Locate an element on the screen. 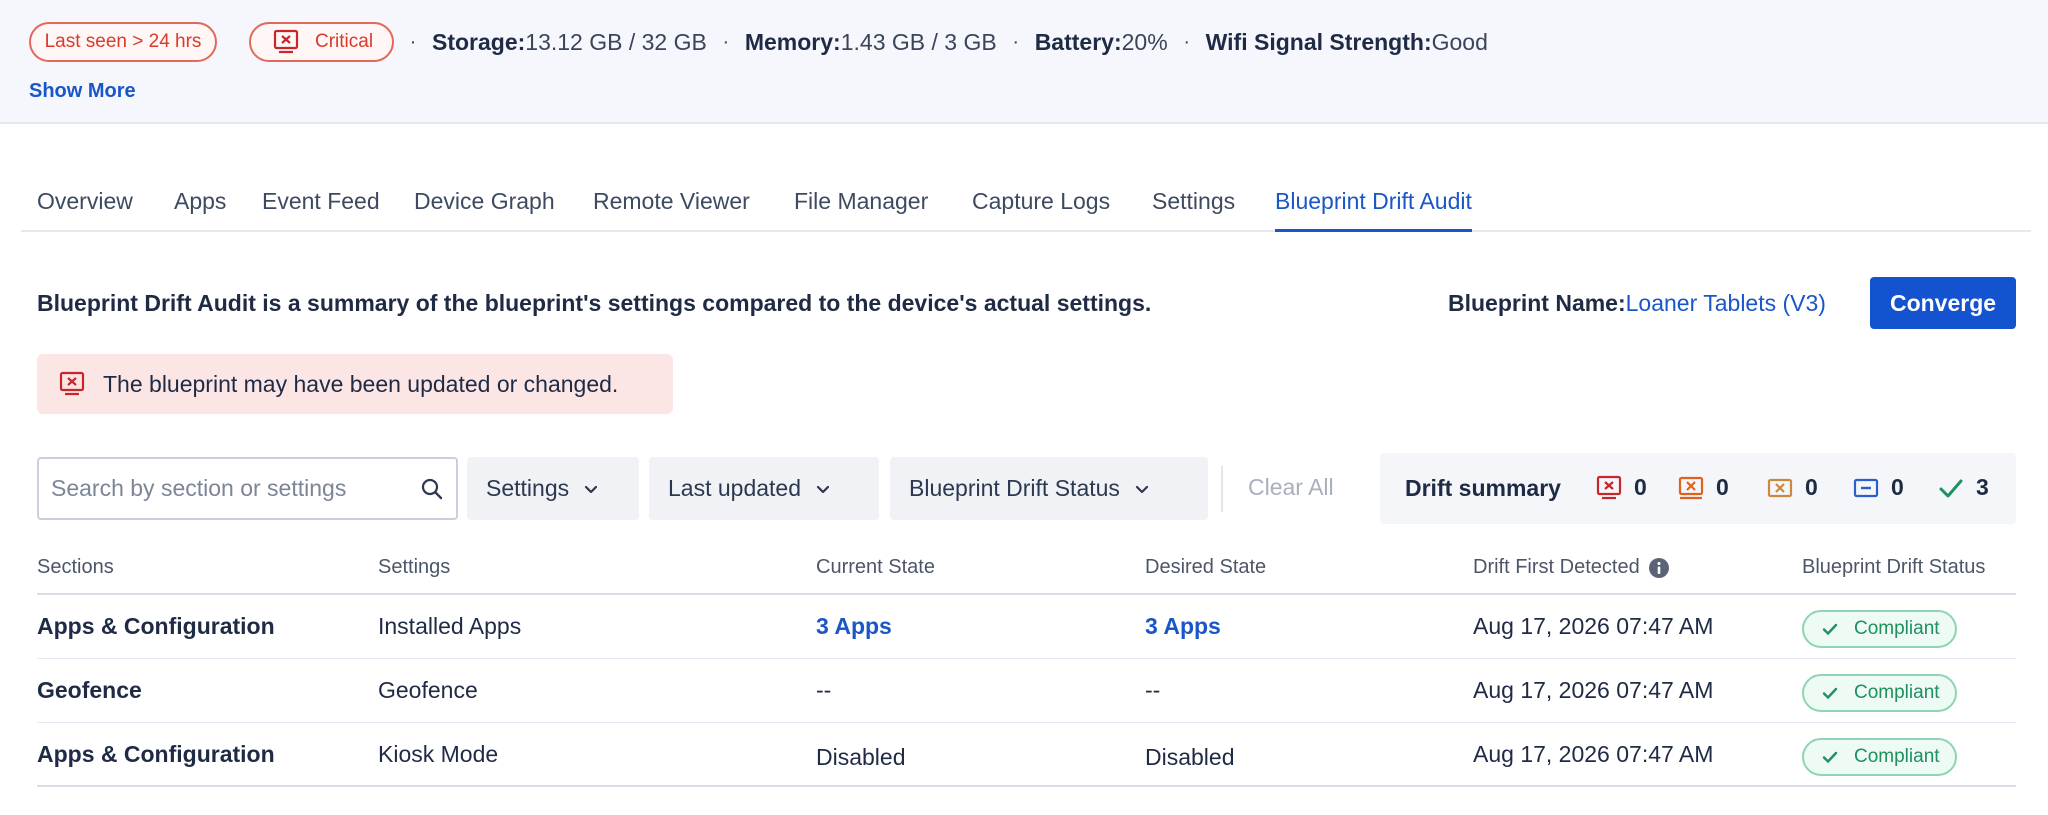  drift-count-high: 0 is located at coordinates (1703, 487).